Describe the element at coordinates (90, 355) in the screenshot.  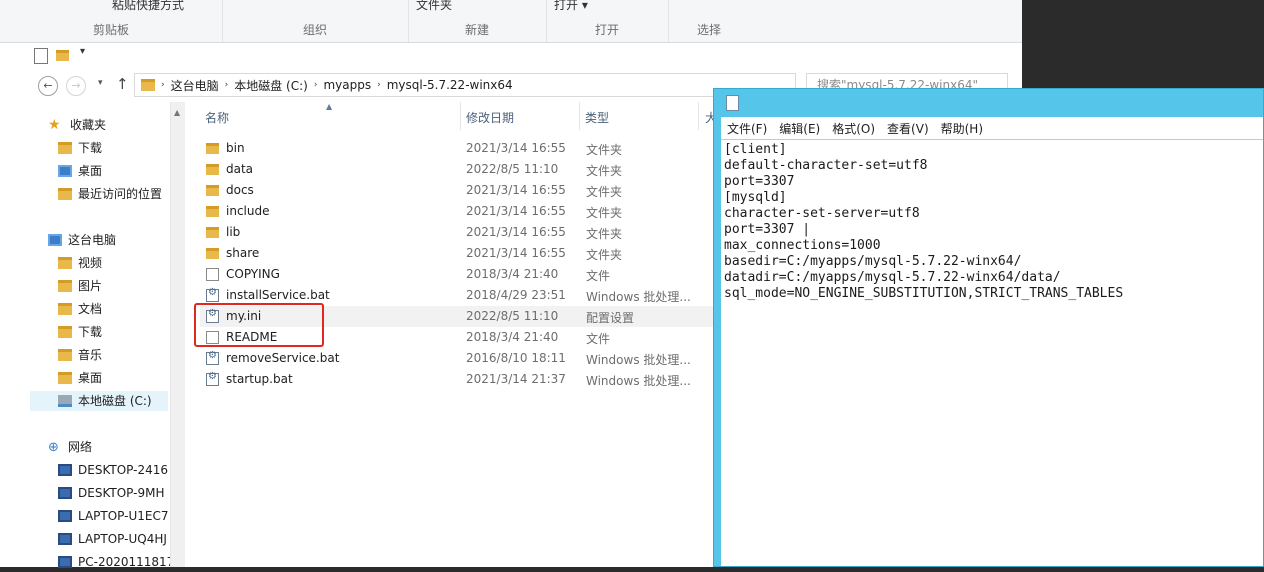
I see `sidebar-item-label: 音乐` at that location.